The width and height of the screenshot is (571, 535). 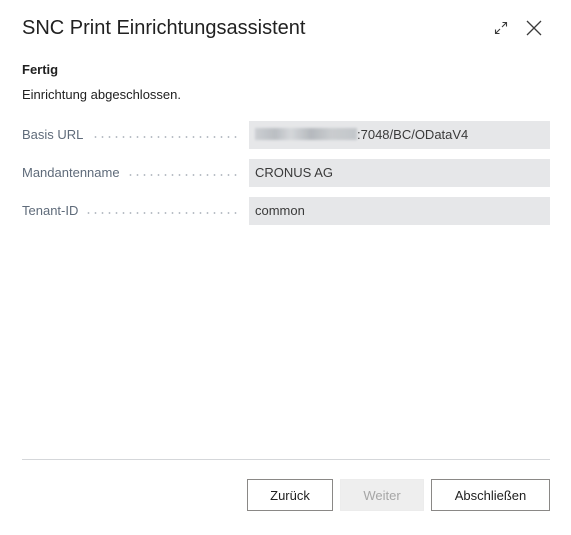 I want to click on base-url-value: :7048/BC/ODataV4, so click(x=399, y=135).